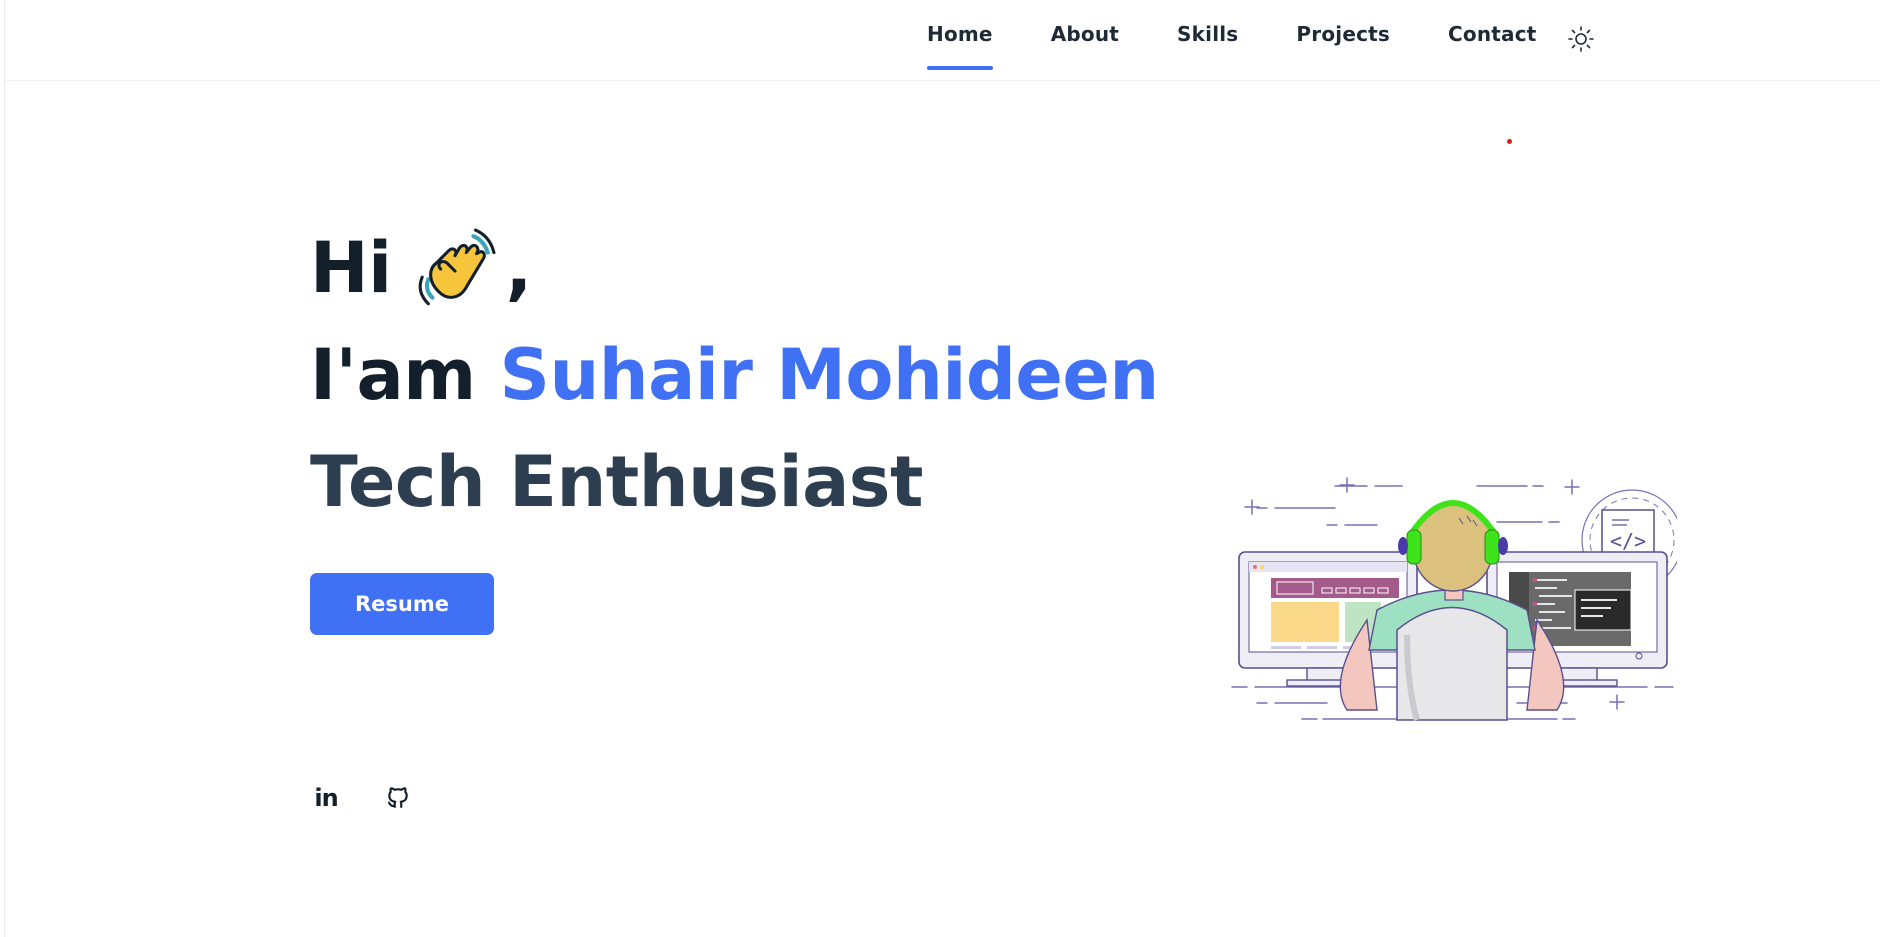  What do you see at coordinates (734, 268) in the screenshot?
I see `hero-greeting: Hi ,` at bounding box center [734, 268].